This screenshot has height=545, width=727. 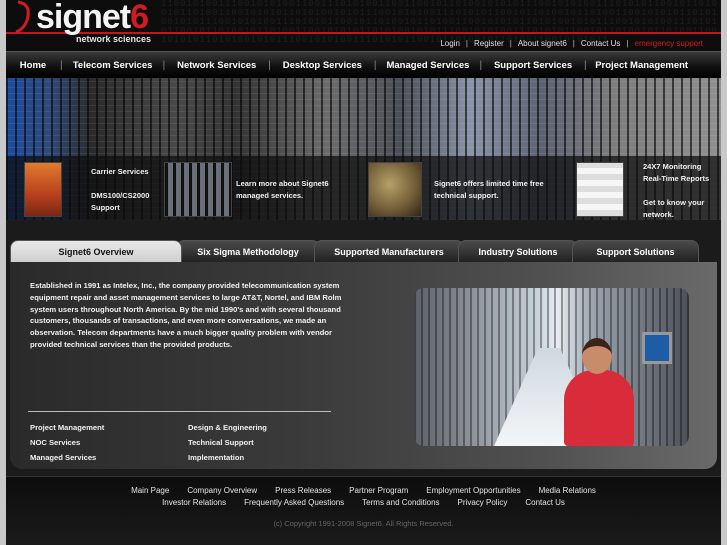 I want to click on tower-image, so click(x=43, y=189).